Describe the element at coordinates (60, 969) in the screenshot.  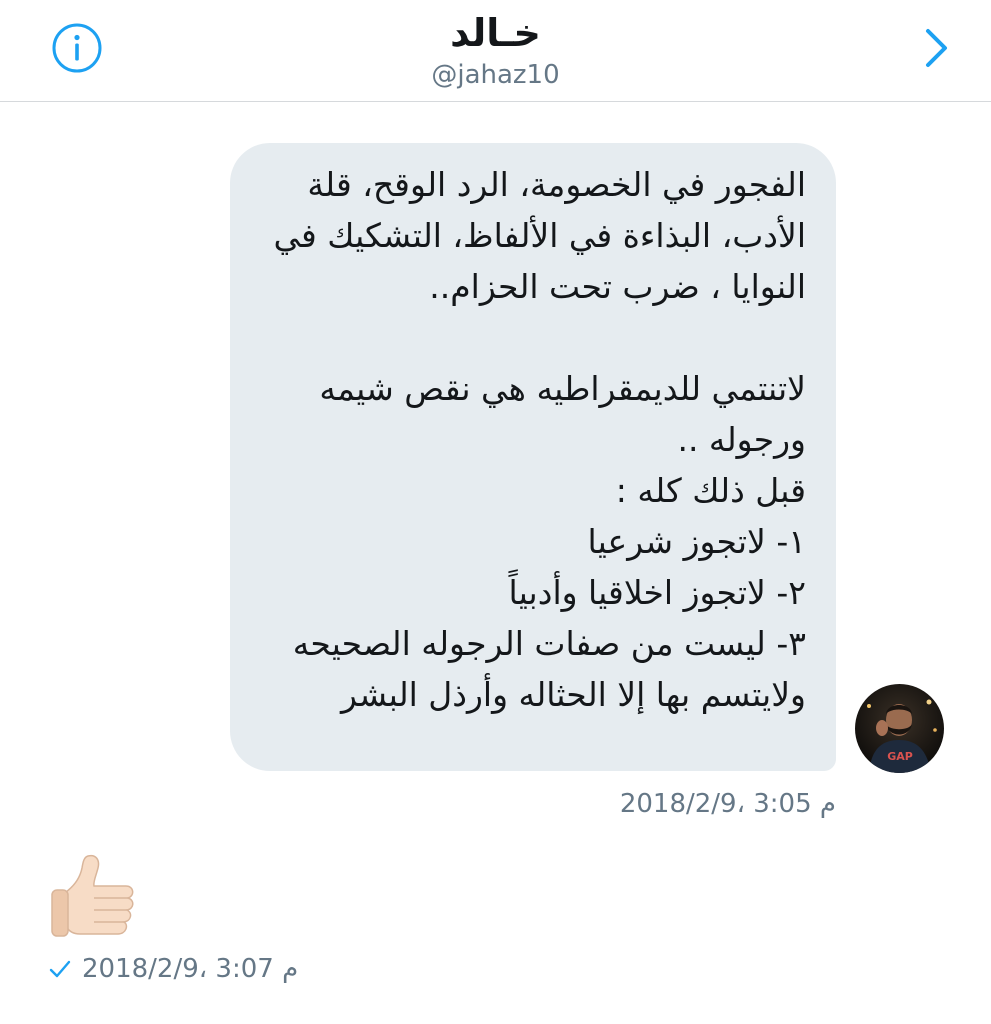
I see `checkmark-icon` at that location.